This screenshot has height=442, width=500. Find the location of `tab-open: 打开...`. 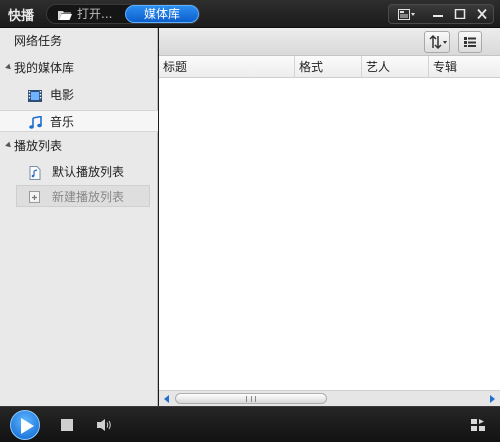

tab-open: 打开... is located at coordinates (89, 14).